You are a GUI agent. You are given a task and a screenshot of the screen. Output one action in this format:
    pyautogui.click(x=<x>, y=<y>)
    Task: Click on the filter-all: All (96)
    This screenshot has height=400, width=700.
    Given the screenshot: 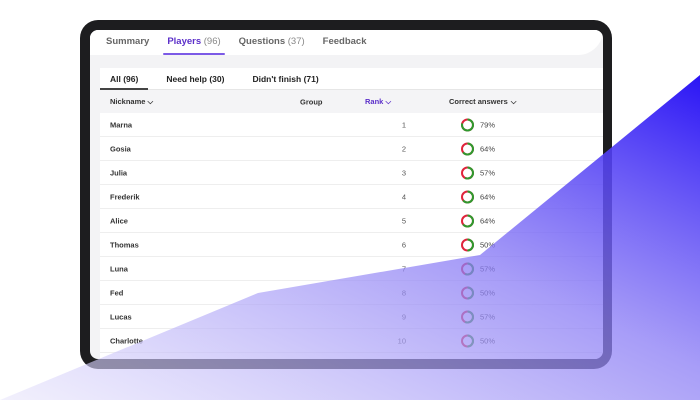 What is the action you would take?
    pyautogui.click(x=124, y=79)
    